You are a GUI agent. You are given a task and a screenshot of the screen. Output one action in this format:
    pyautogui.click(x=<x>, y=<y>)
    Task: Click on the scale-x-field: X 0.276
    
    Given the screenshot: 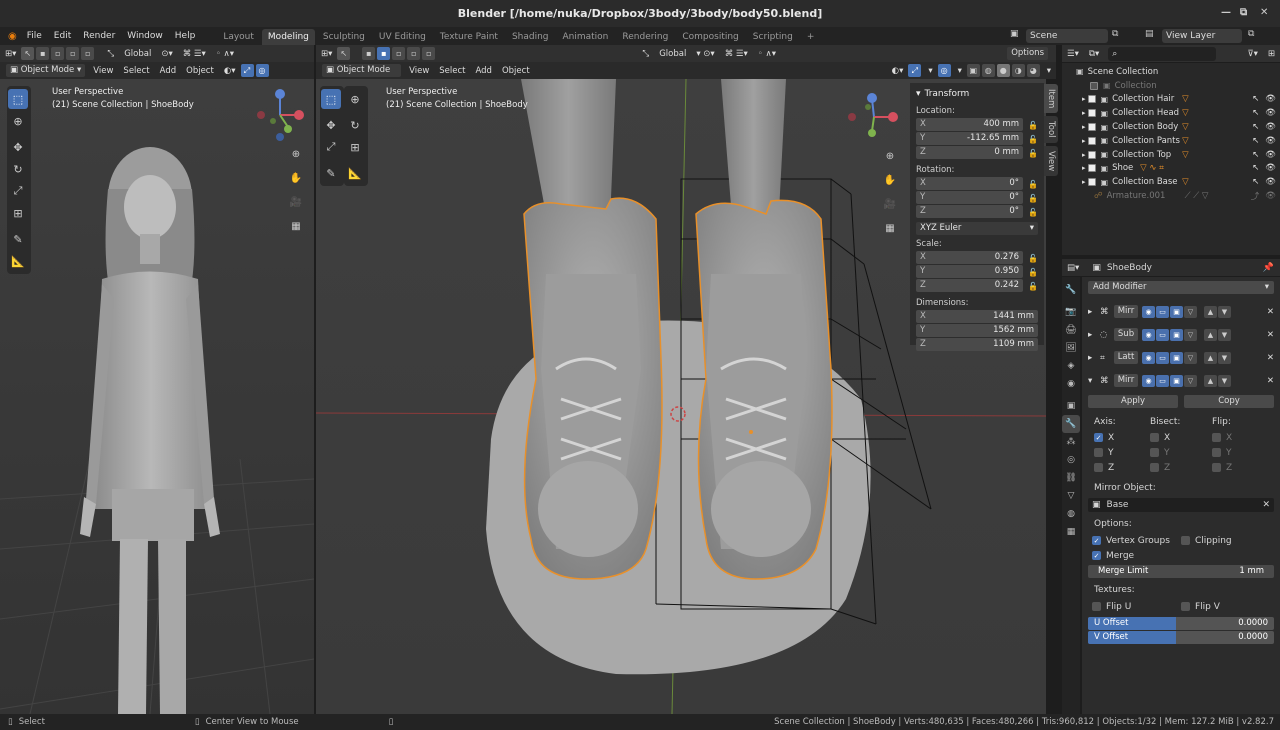 What is the action you would take?
    pyautogui.click(x=970, y=257)
    